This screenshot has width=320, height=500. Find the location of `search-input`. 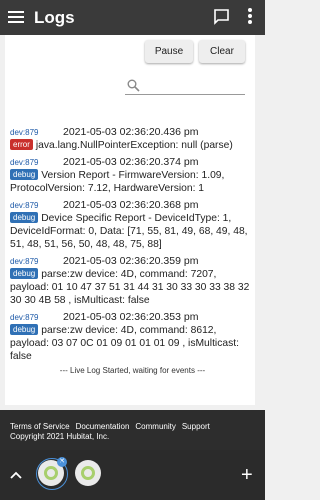

search-input is located at coordinates (193, 86).